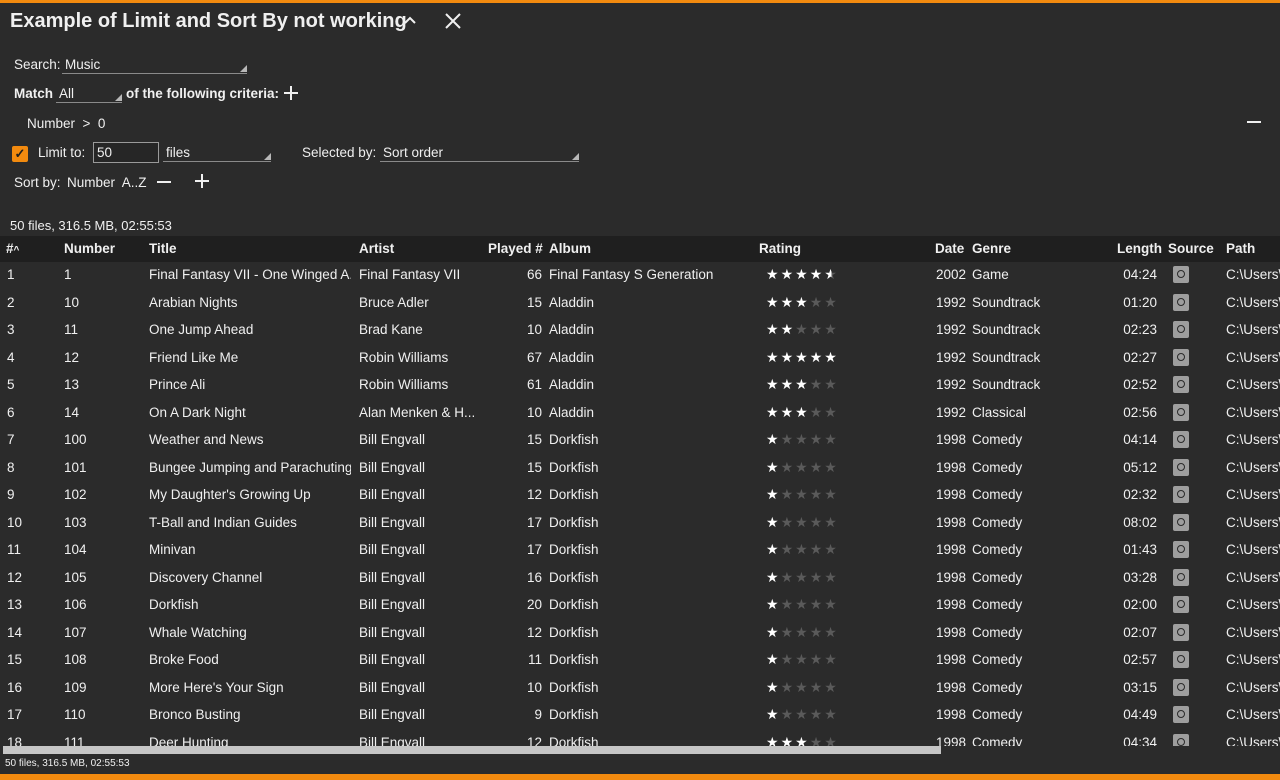 This screenshot has width=1280, height=780. Describe the element at coordinates (780, 248) in the screenshot. I see `column-header-rating: Rating` at that location.